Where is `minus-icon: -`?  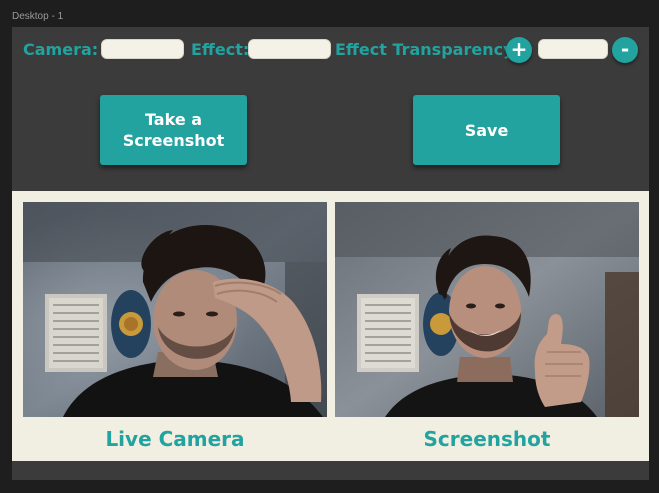
minus-icon: - is located at coordinates (625, 49).